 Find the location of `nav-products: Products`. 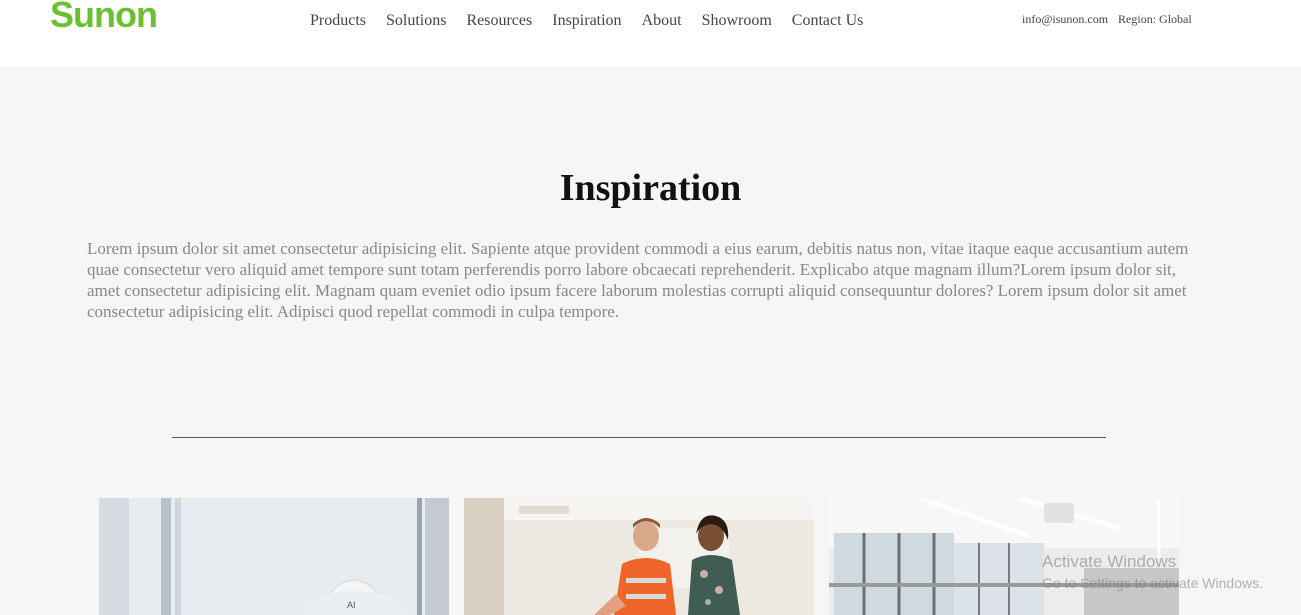

nav-products: Products is located at coordinates (338, 21).